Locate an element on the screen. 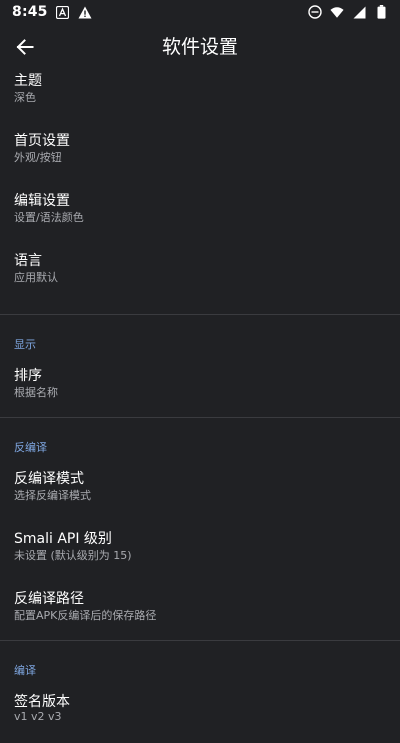 This screenshot has width=400, height=743. status-time: 8:45 is located at coordinates (30, 12).